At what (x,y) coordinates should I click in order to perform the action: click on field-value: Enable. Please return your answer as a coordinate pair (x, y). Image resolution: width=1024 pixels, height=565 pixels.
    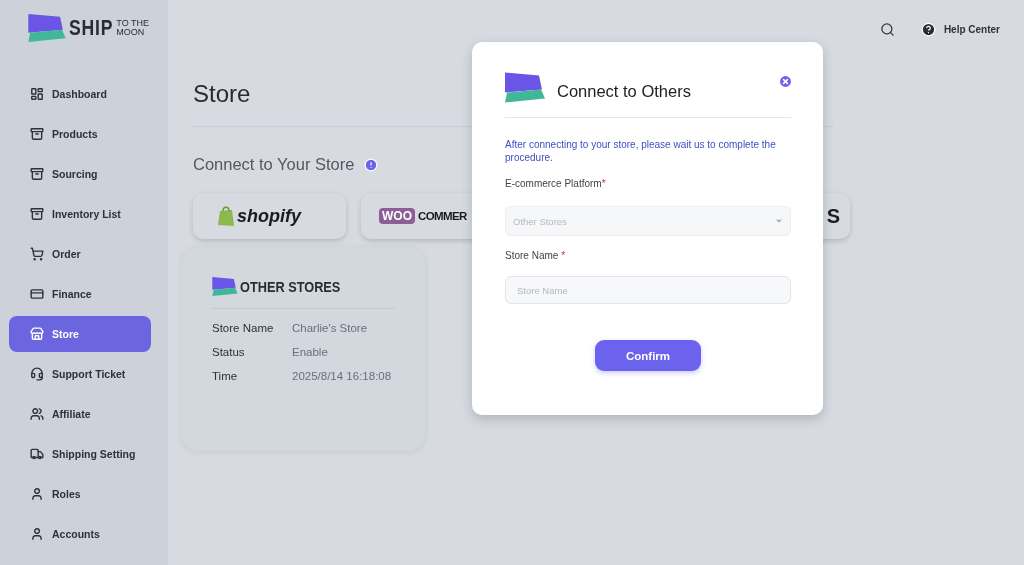
    Looking at the image, I should click on (310, 352).